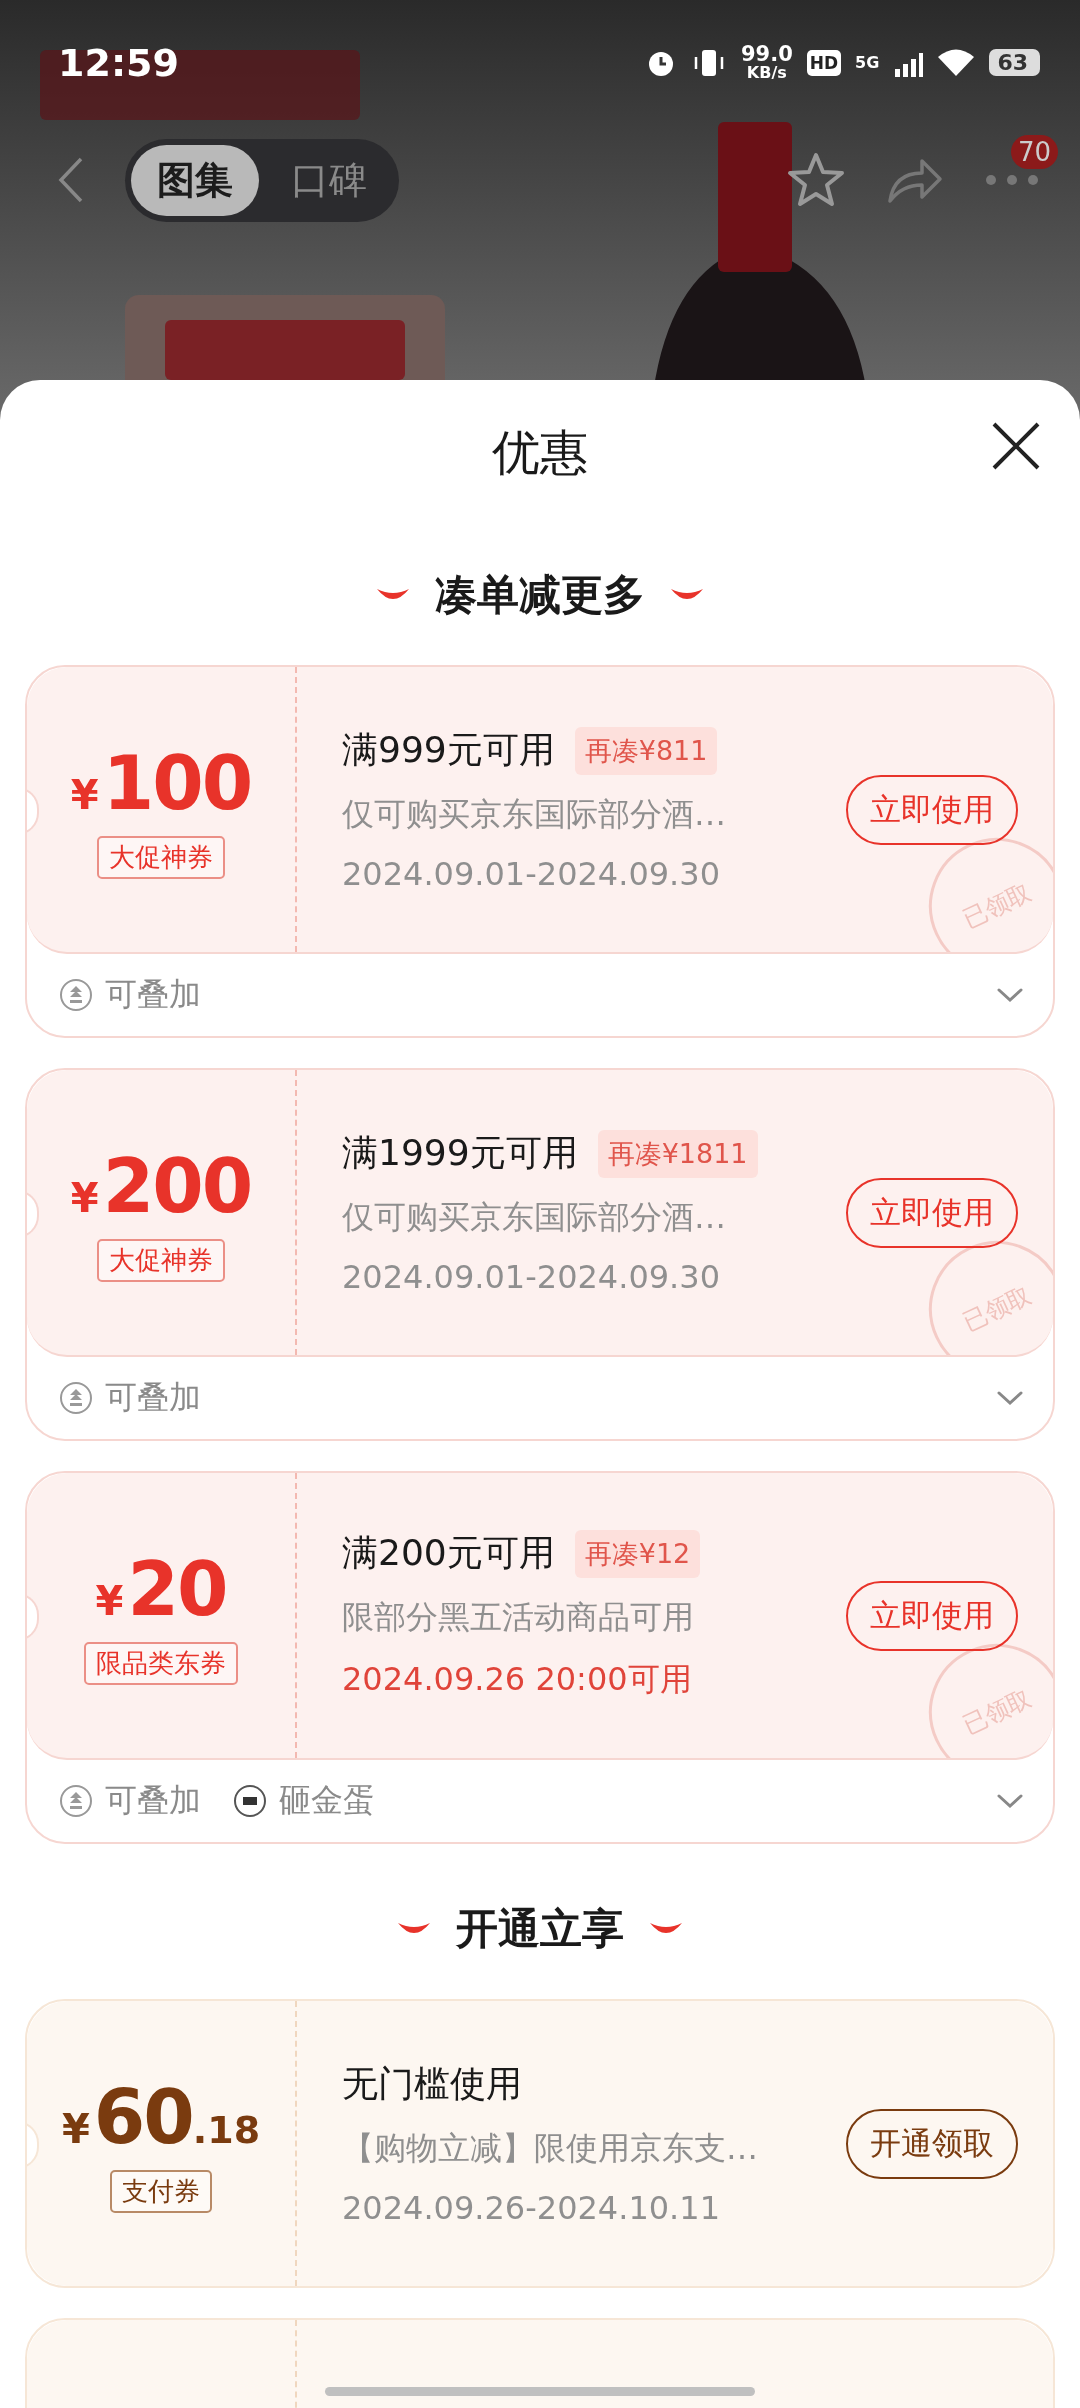 The width and height of the screenshot is (1080, 2408). Describe the element at coordinates (119, 62) in the screenshot. I see `status-time: 12:59` at that location.